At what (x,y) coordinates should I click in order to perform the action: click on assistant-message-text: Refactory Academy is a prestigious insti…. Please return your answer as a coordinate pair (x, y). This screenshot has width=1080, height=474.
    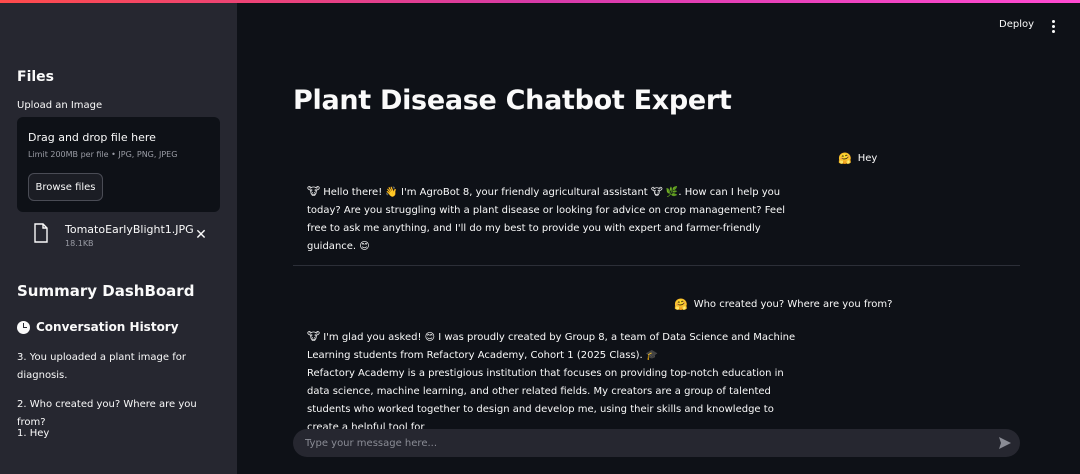
    Looking at the image, I should click on (545, 400).